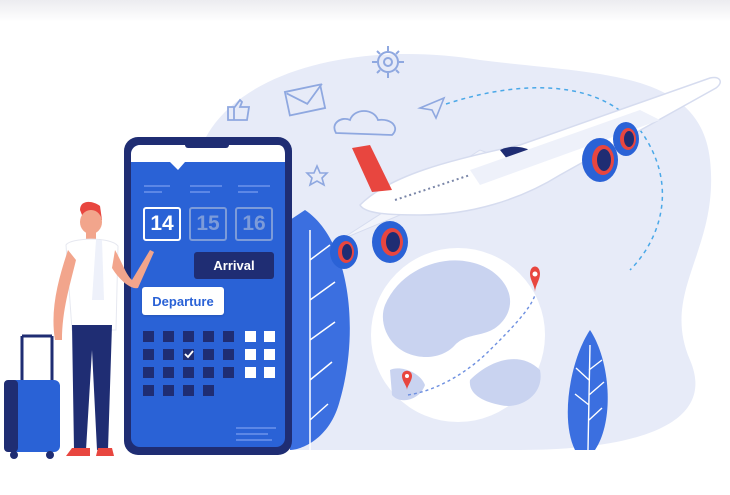 This screenshot has width=730, height=495. What do you see at coordinates (254, 224) in the screenshot?
I see `date-tile-16: 16` at bounding box center [254, 224].